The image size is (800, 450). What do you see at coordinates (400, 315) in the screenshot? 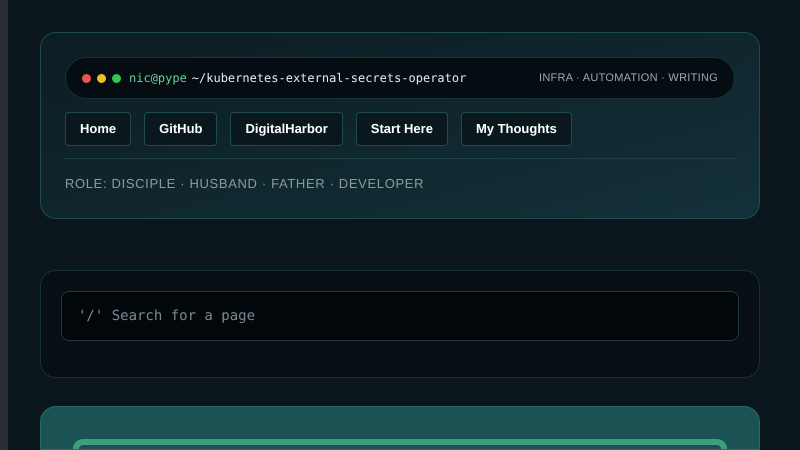
I see `search-field: '/' Search for a page` at bounding box center [400, 315].